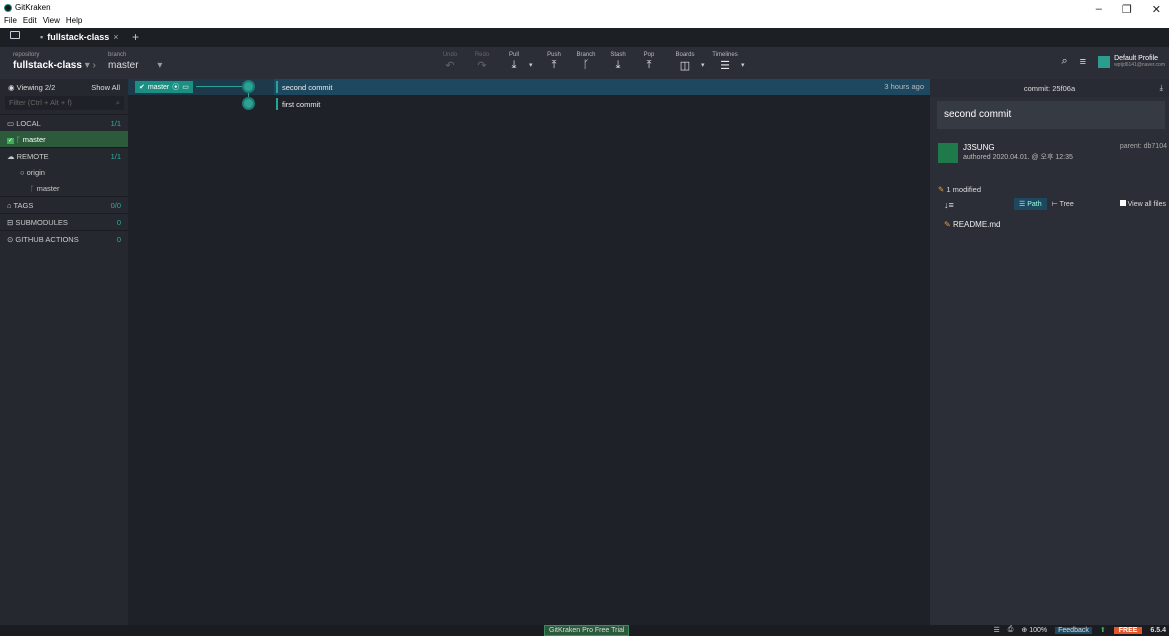 This screenshot has height=636, width=1169. I want to click on pencil-icon: ✎, so click(947, 224).